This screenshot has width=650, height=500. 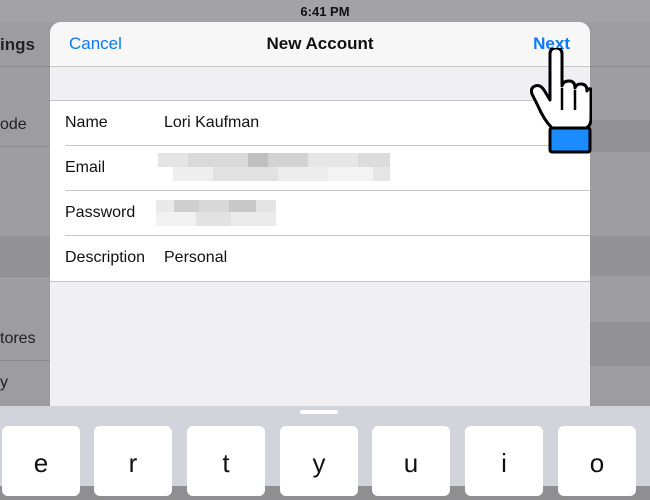 I want to click on form-row-email: Email, so click(x=320, y=168).